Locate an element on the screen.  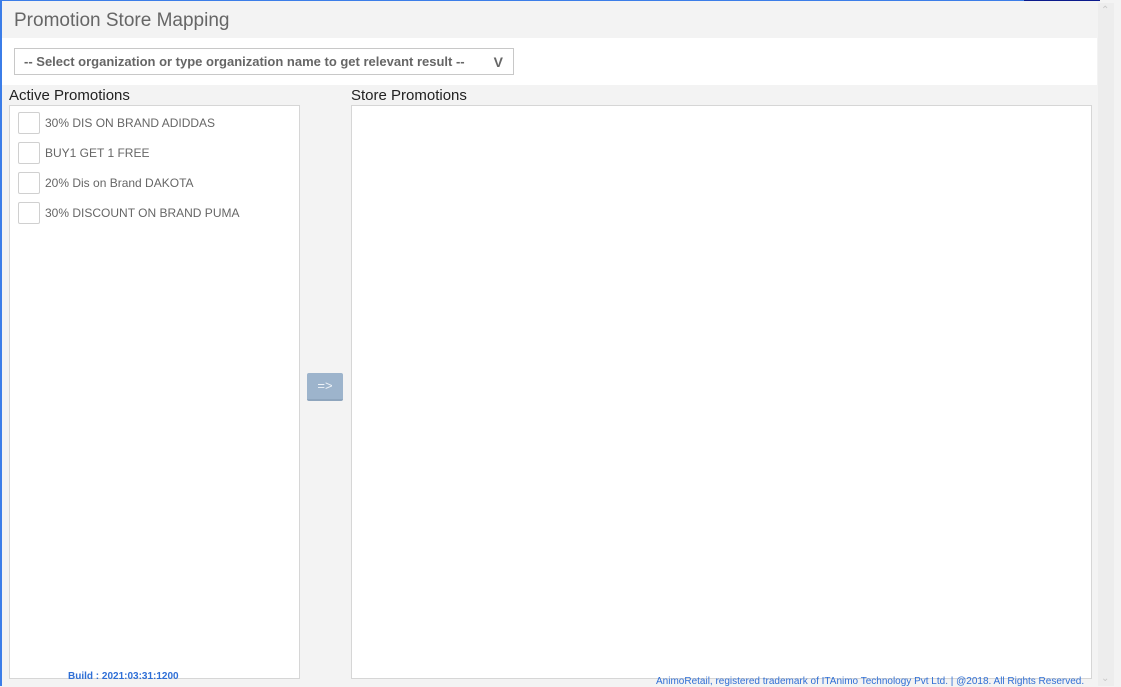
promotion-label: BUY1 GET 1 FREE is located at coordinates (97, 153).